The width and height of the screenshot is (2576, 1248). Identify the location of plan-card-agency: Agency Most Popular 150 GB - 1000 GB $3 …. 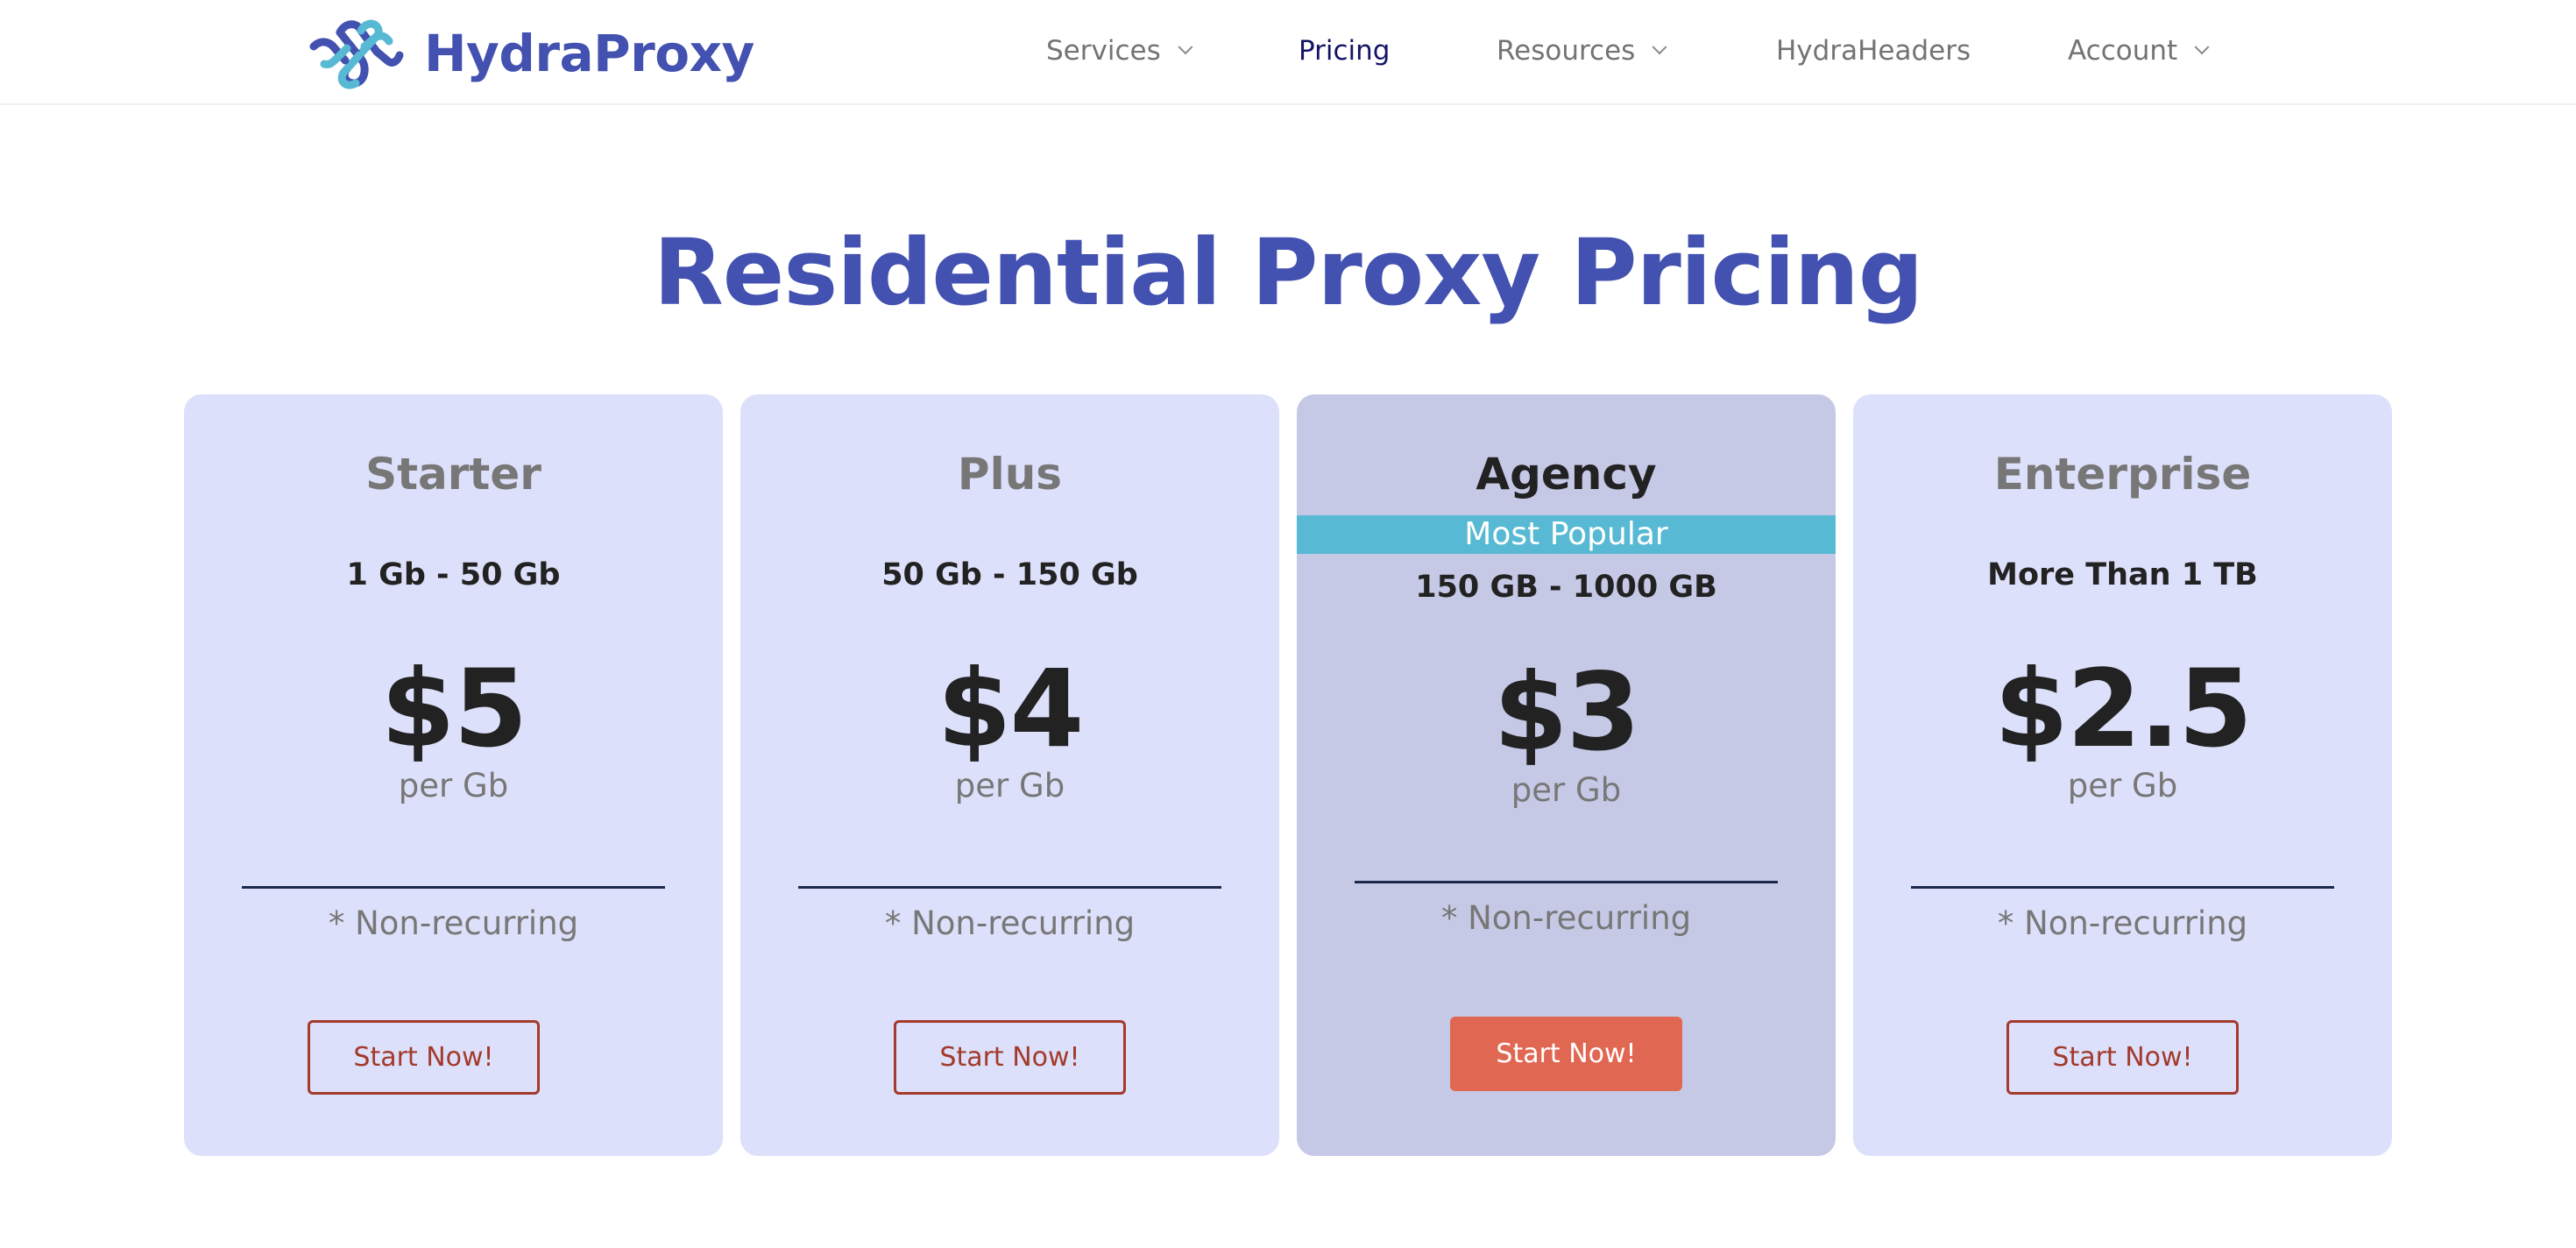
(1566, 775).